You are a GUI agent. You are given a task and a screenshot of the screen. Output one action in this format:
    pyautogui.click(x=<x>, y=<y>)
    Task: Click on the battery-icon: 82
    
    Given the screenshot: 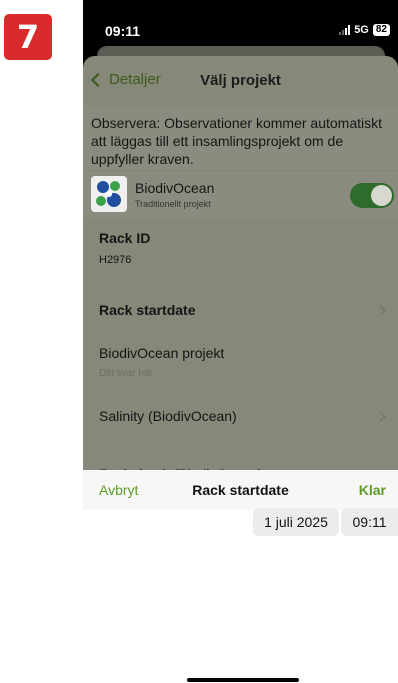 What is the action you would take?
    pyautogui.click(x=381, y=30)
    